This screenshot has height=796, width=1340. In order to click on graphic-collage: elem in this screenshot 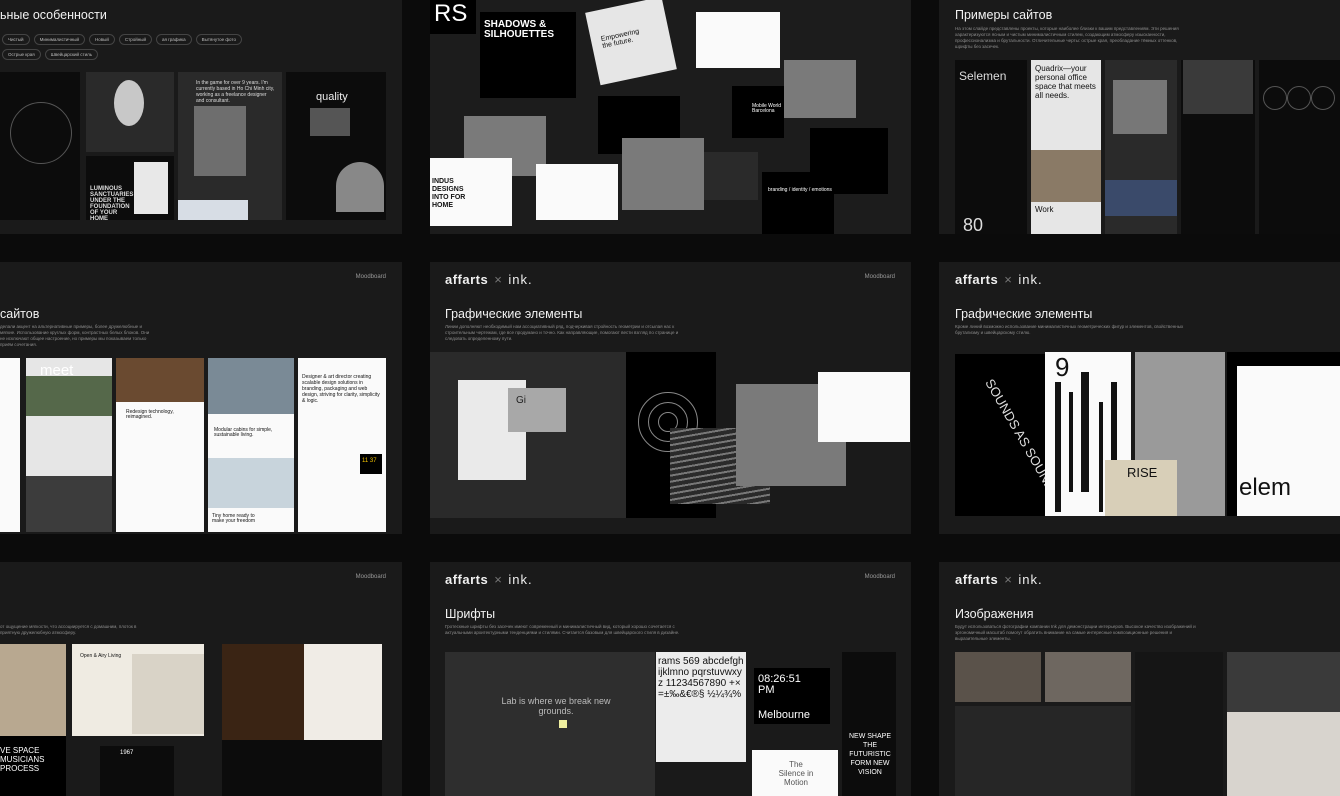, I will do `click(1283, 434)`.